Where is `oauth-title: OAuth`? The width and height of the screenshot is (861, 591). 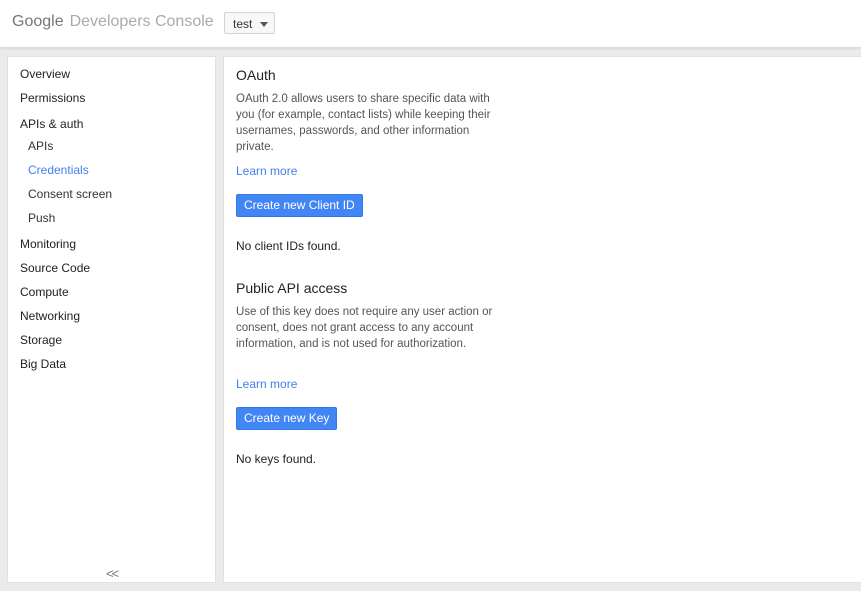
oauth-title: OAuth is located at coordinates (256, 75).